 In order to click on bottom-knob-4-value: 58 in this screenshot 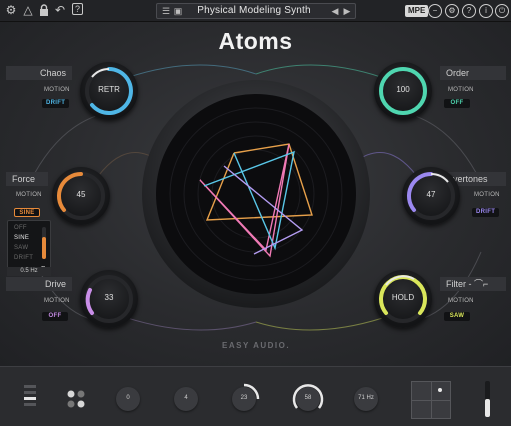, I will do `click(308, 398)`.